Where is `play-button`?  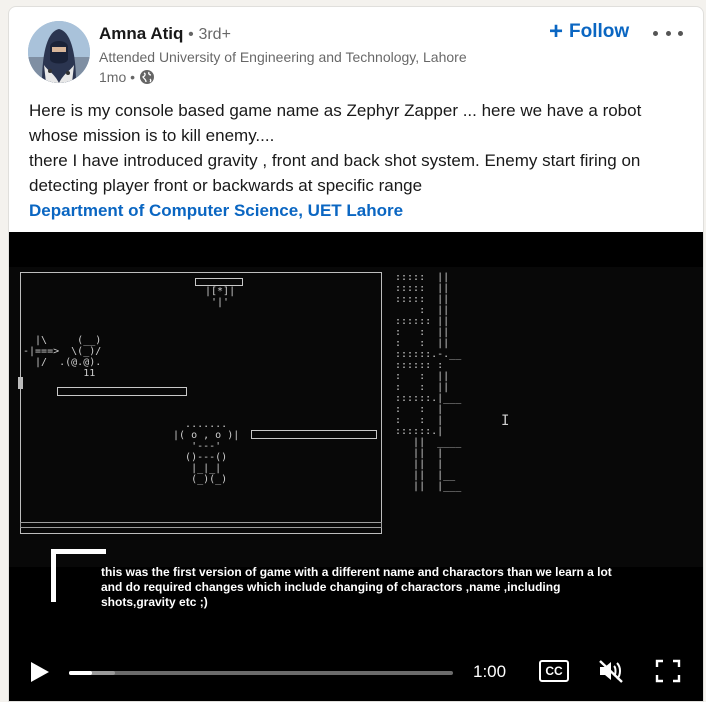 play-button is located at coordinates (40, 674).